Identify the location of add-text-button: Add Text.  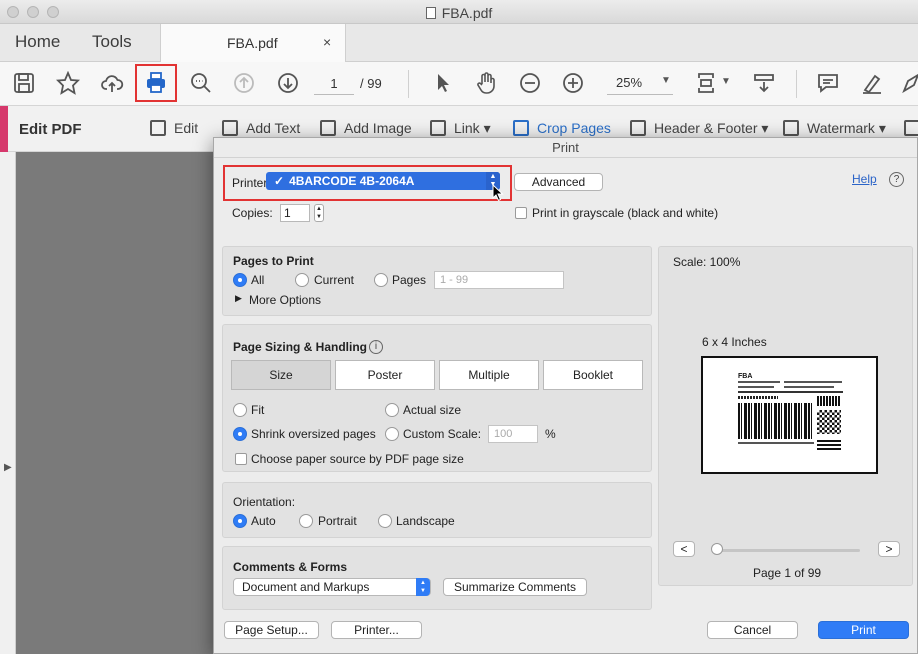
(261, 128).